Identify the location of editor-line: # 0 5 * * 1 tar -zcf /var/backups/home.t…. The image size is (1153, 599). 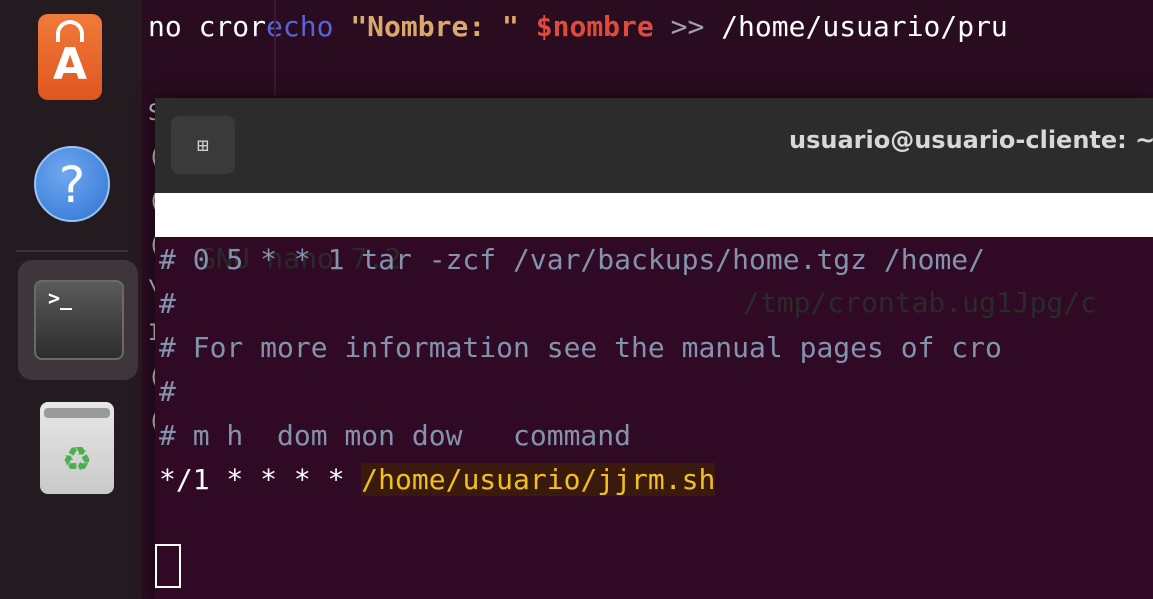
(572, 259).